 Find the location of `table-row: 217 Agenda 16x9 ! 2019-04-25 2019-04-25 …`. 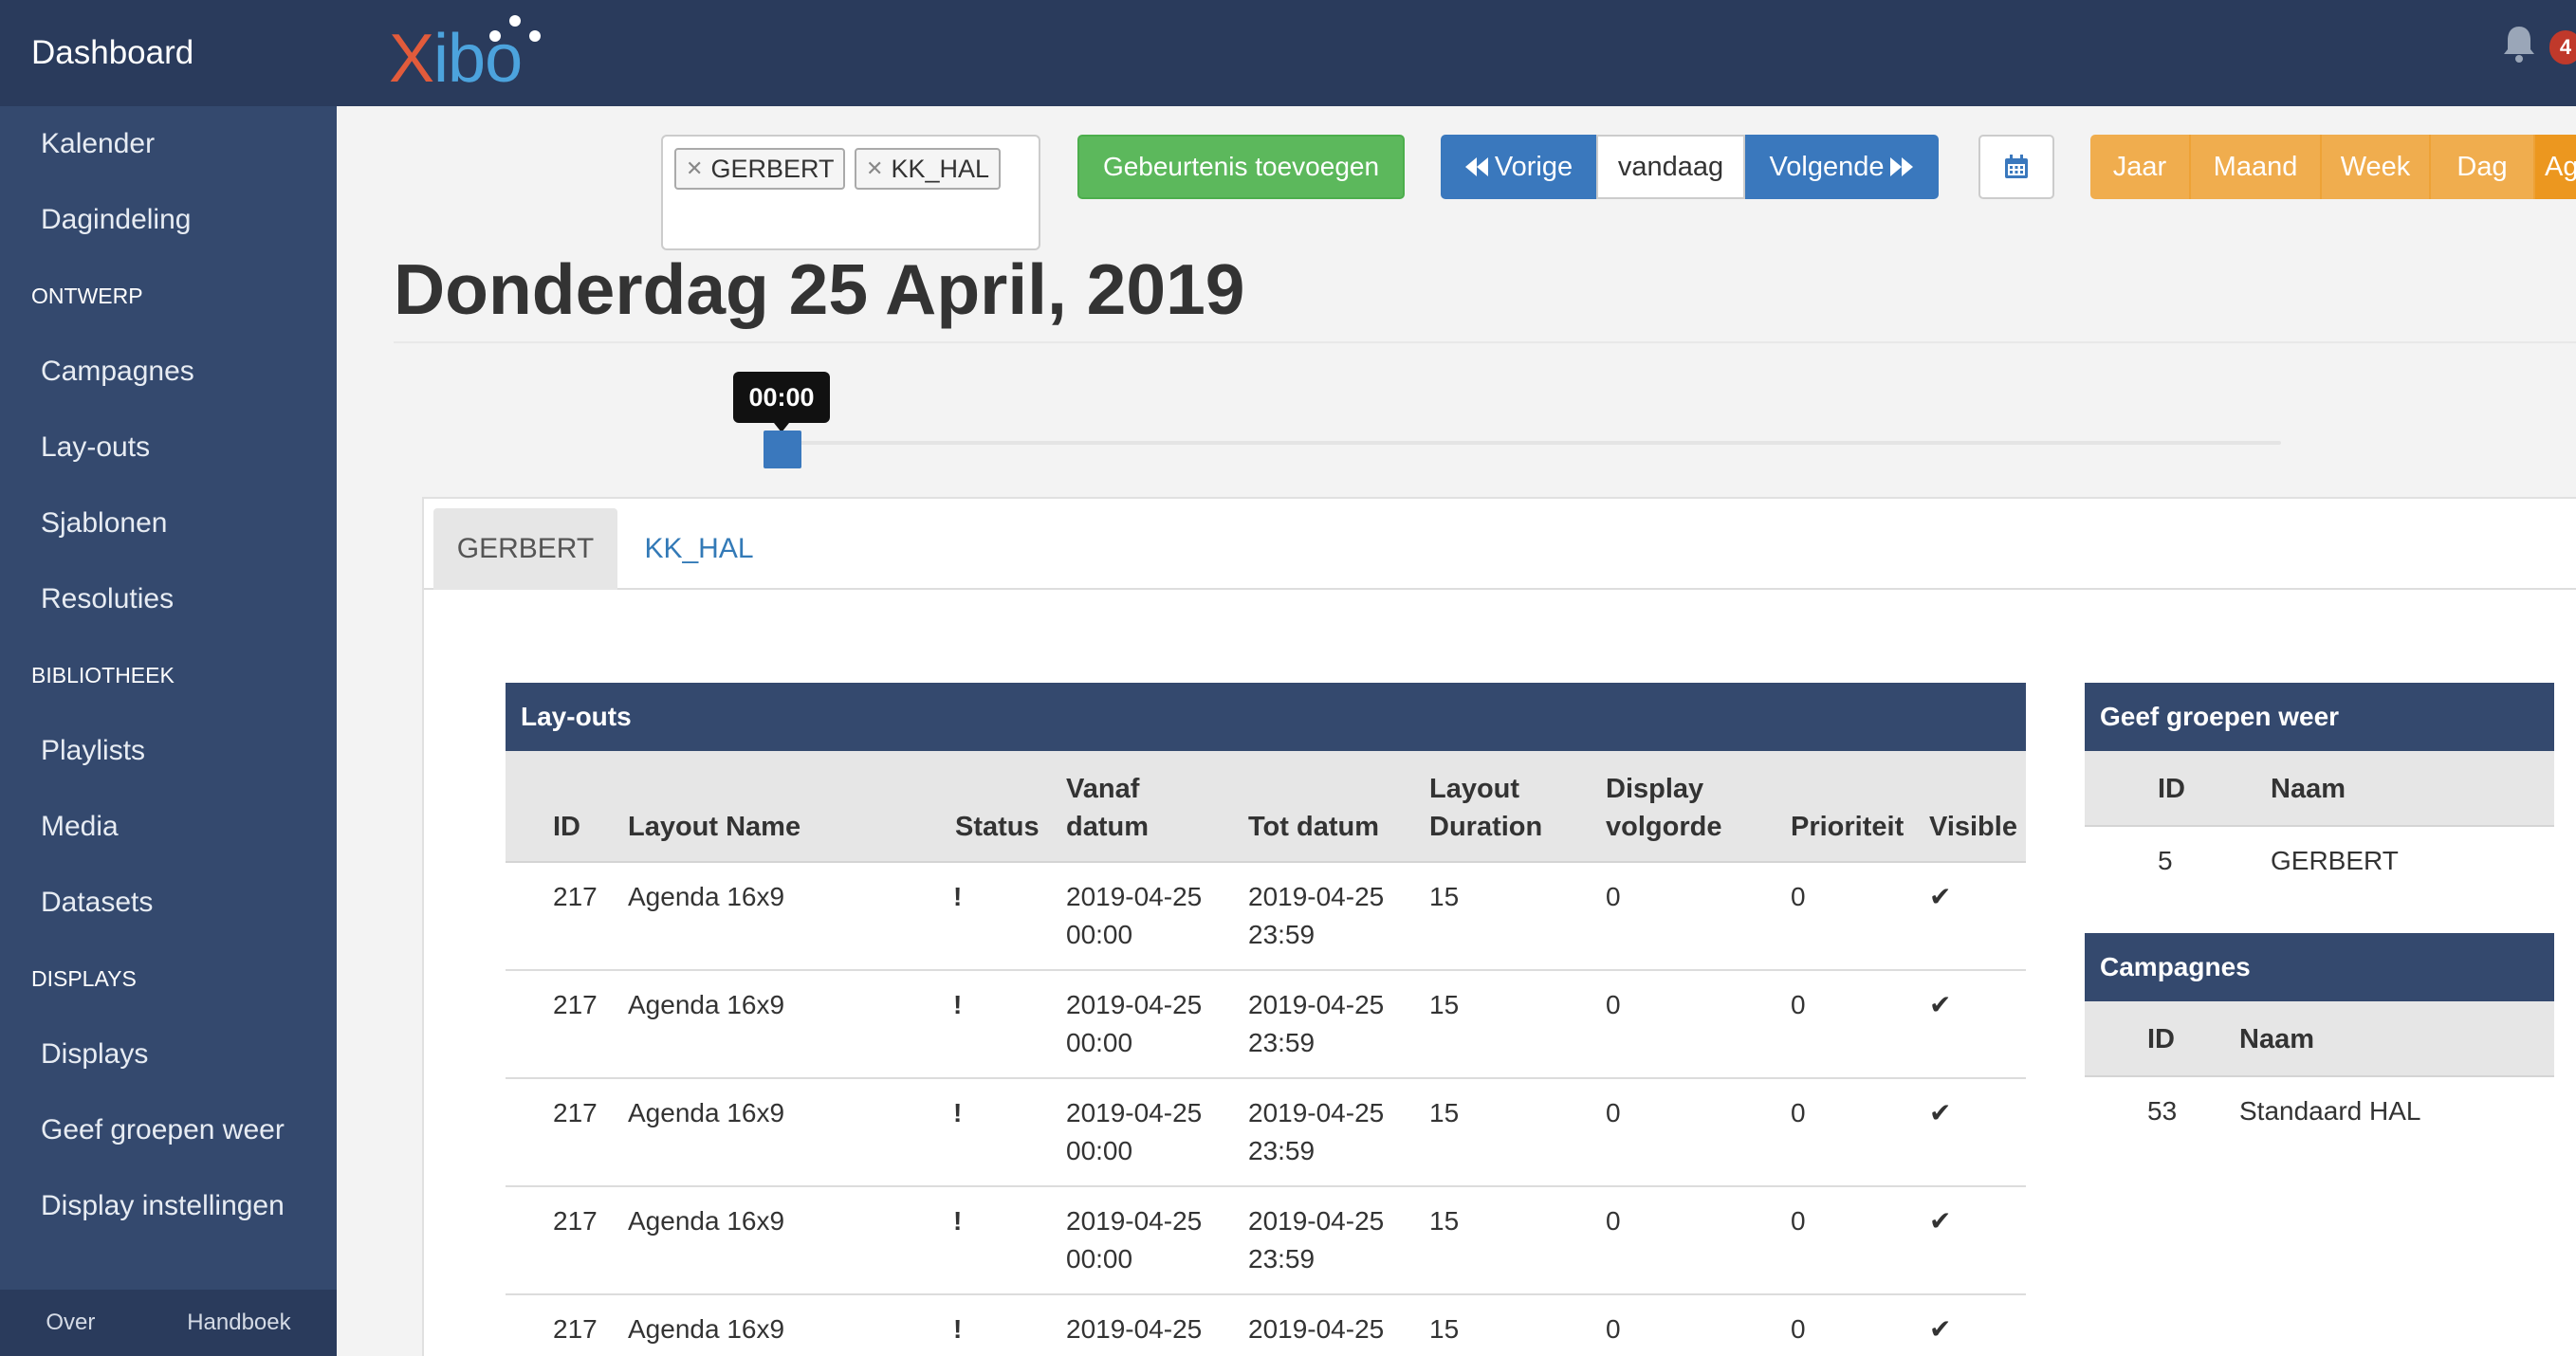

table-row: 217 Agenda 16x9 ! 2019-04-25 2019-04-25 … is located at coordinates (1266, 1326).